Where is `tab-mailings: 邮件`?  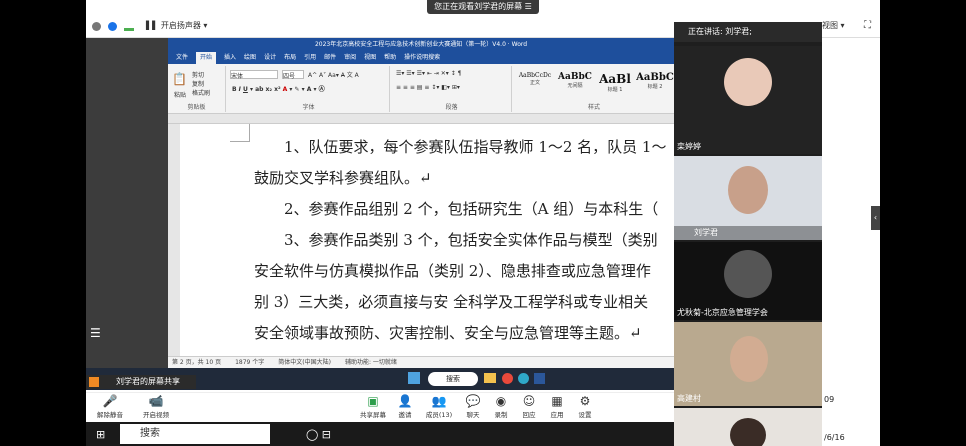 tab-mailings: 邮件 is located at coordinates (330, 58).